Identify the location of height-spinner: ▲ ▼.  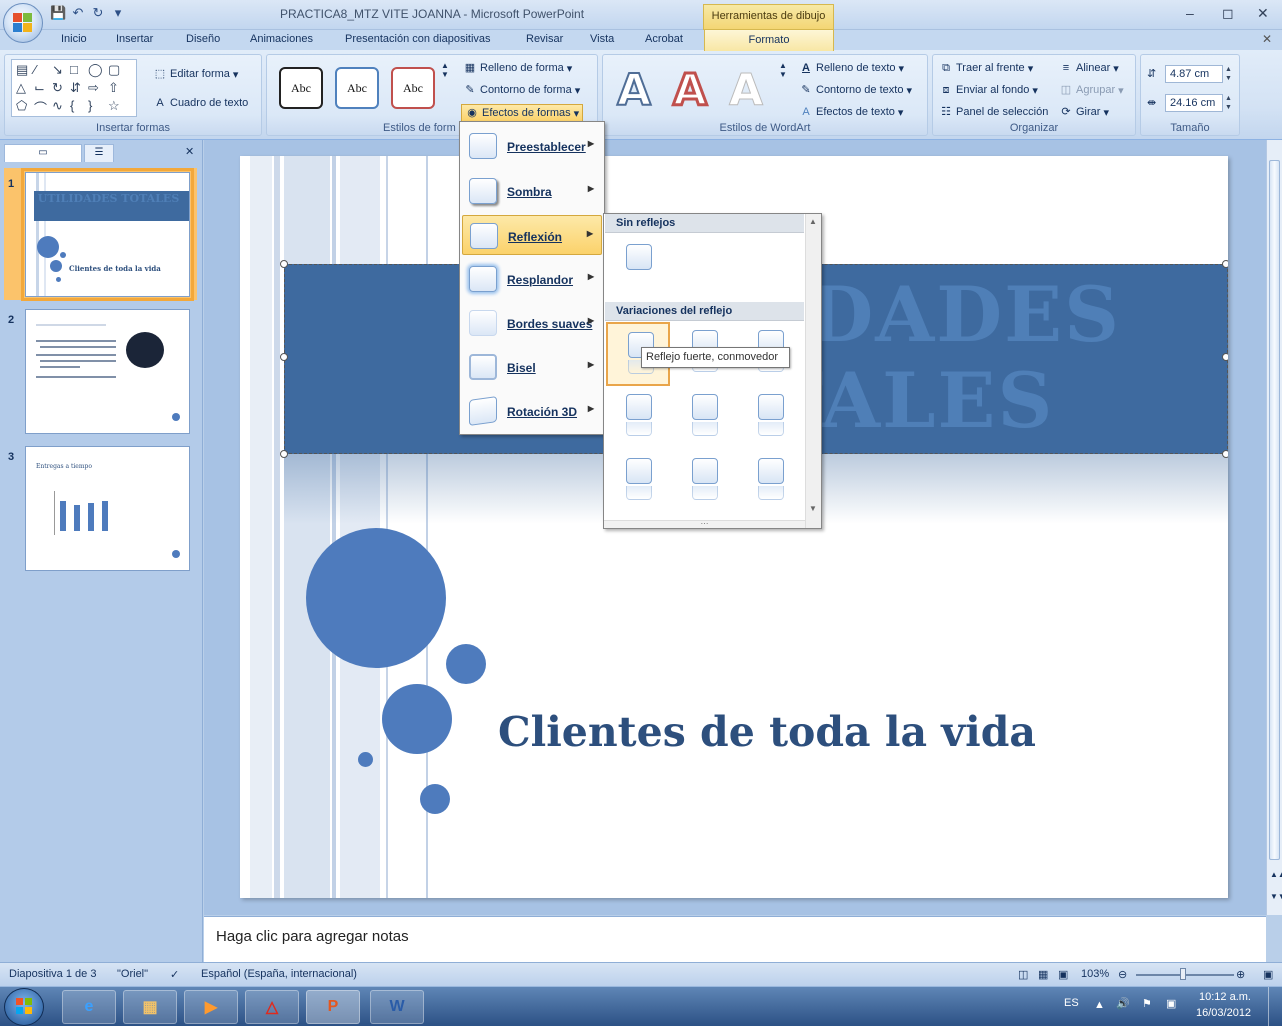
(1230, 74).